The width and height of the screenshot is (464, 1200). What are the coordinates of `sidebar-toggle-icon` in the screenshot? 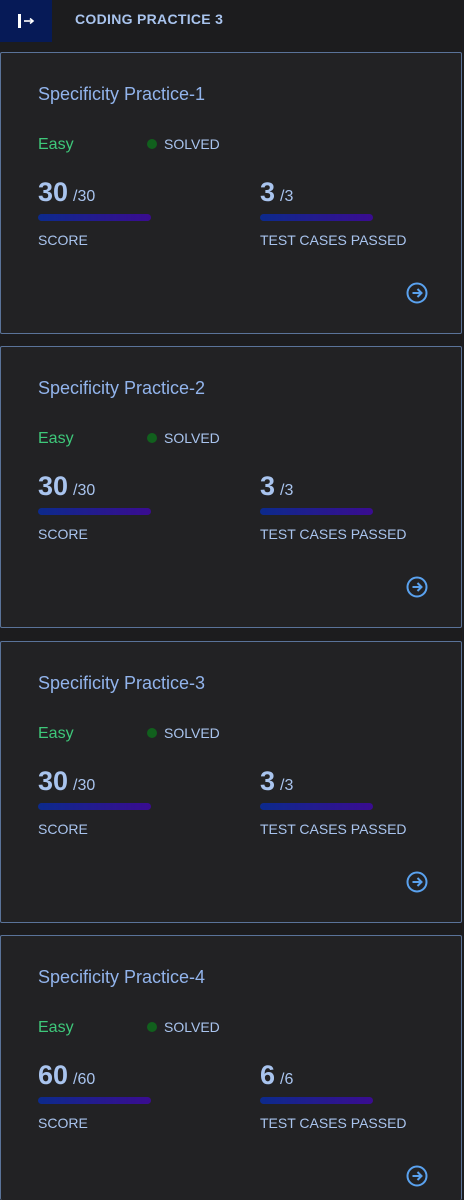 It's located at (26, 21).